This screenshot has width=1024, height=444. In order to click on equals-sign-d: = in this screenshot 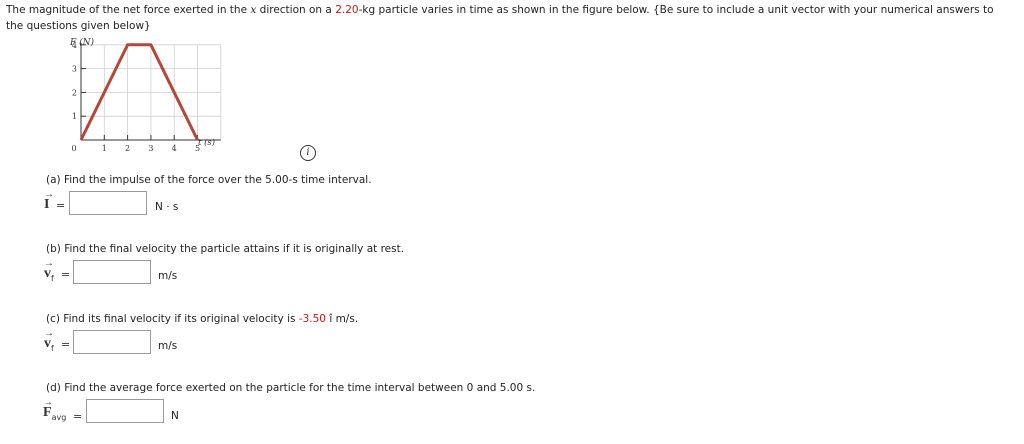, I will do `click(78, 416)`.